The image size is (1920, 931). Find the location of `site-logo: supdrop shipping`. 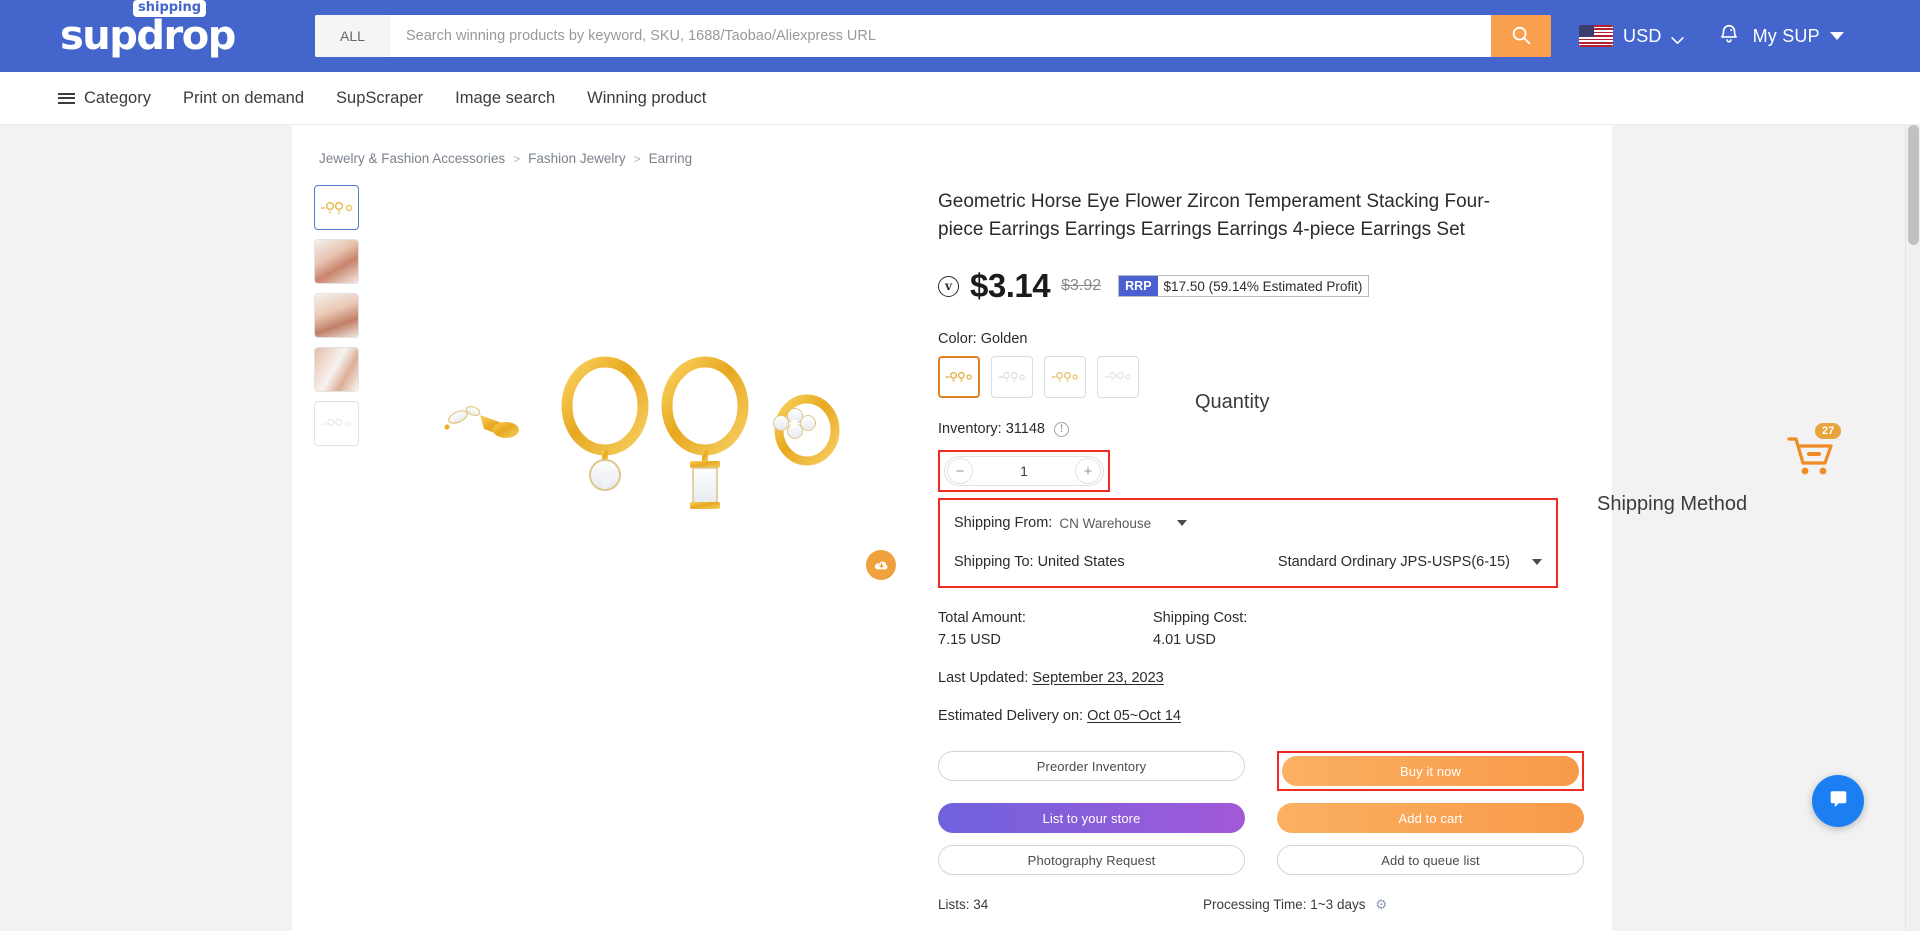

site-logo: supdrop shipping is located at coordinates (148, 29).